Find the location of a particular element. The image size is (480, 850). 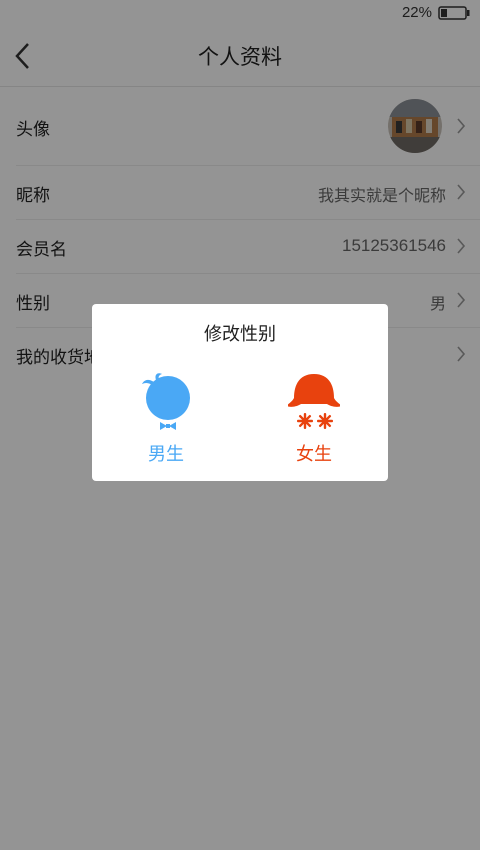

girl-icon is located at coordinates (314, 401).